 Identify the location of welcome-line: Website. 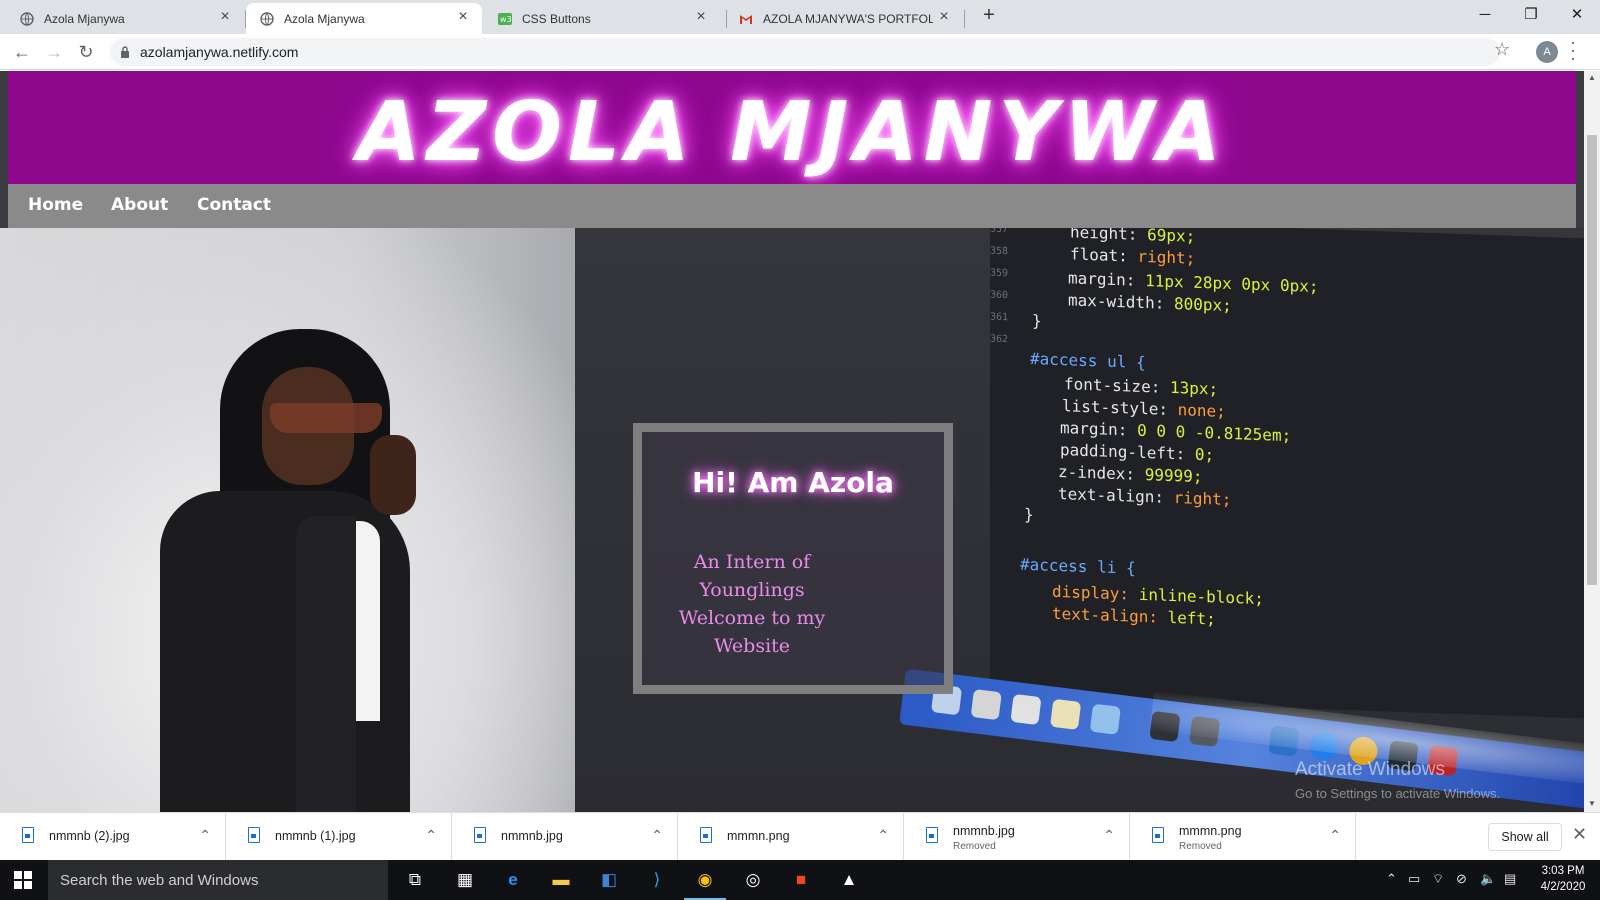
(752, 646).